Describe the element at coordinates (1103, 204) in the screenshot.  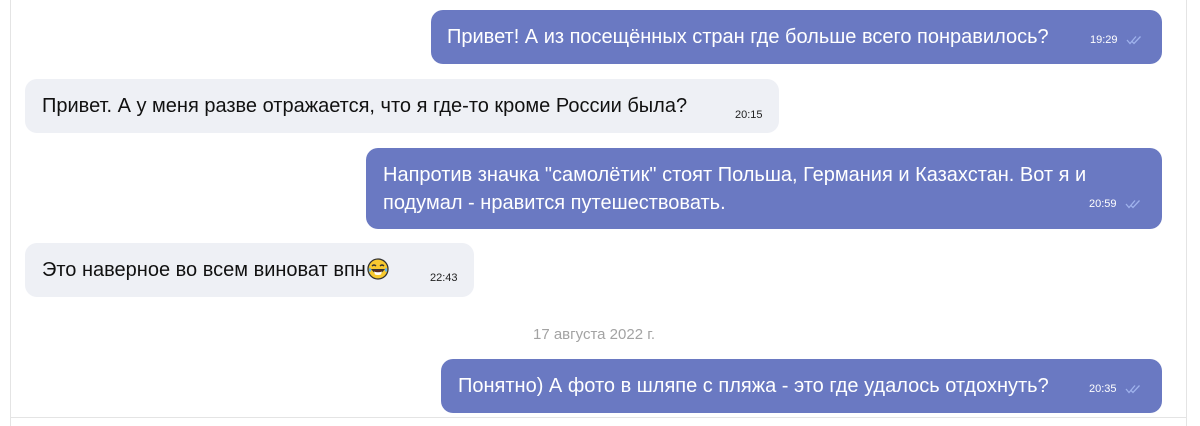
I see `message-time: 20:59` at that location.